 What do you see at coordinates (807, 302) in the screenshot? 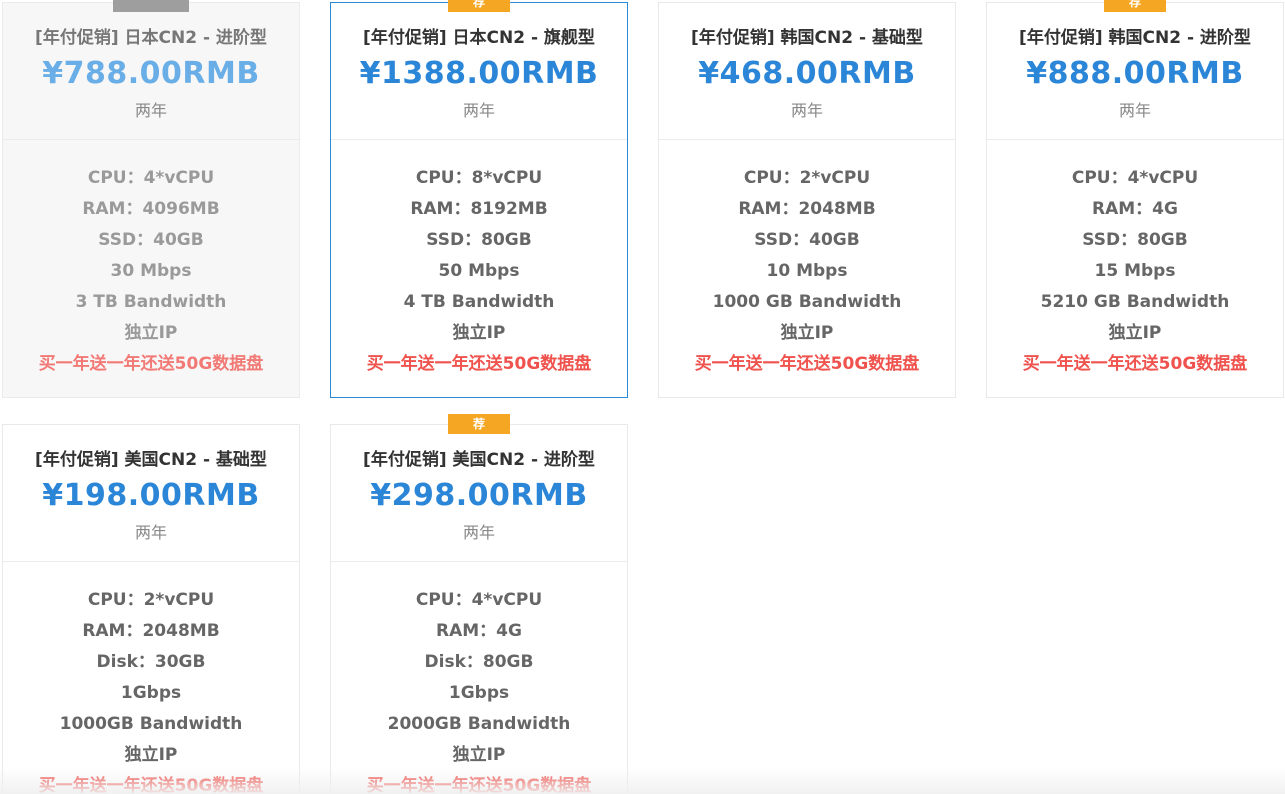
I see `spec-bandwidth: 1000 GB Bandwidth` at bounding box center [807, 302].